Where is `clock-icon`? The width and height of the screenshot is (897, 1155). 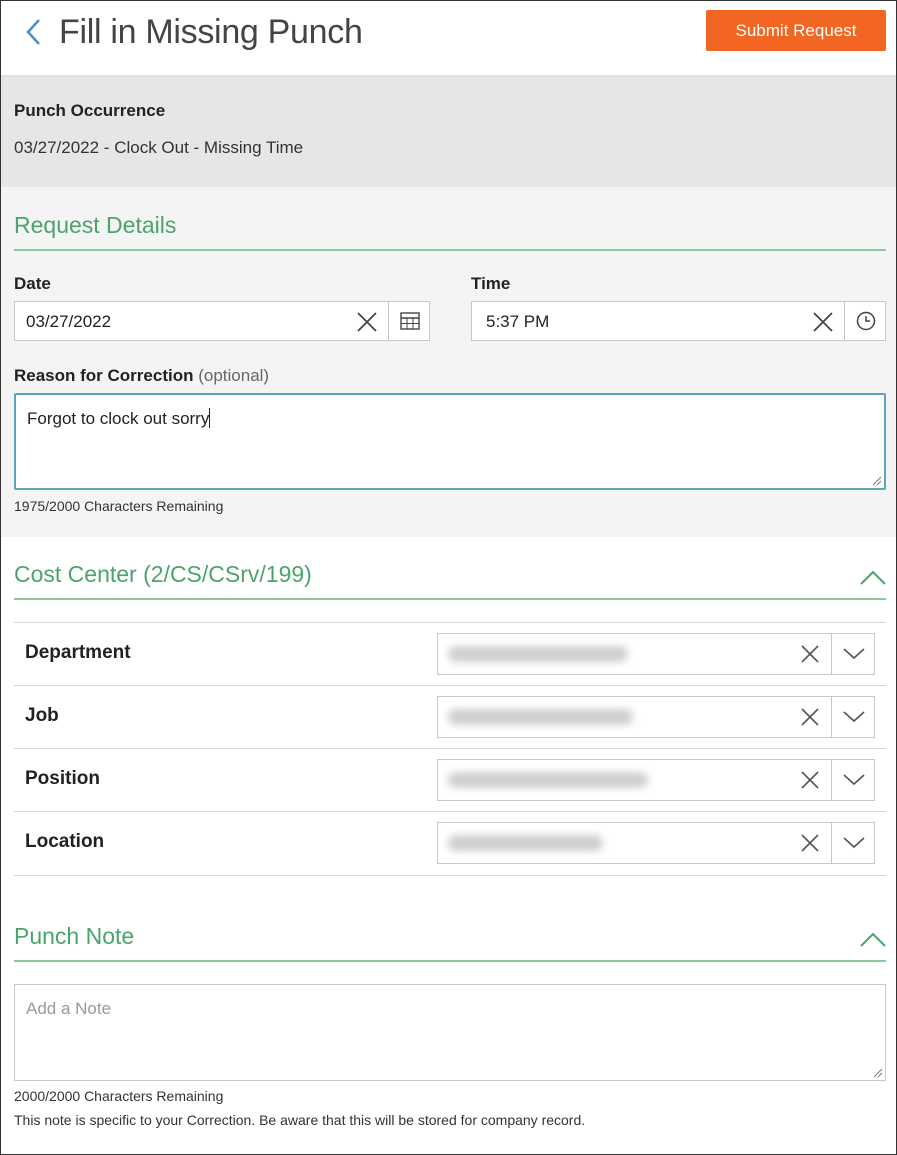 clock-icon is located at coordinates (866, 321).